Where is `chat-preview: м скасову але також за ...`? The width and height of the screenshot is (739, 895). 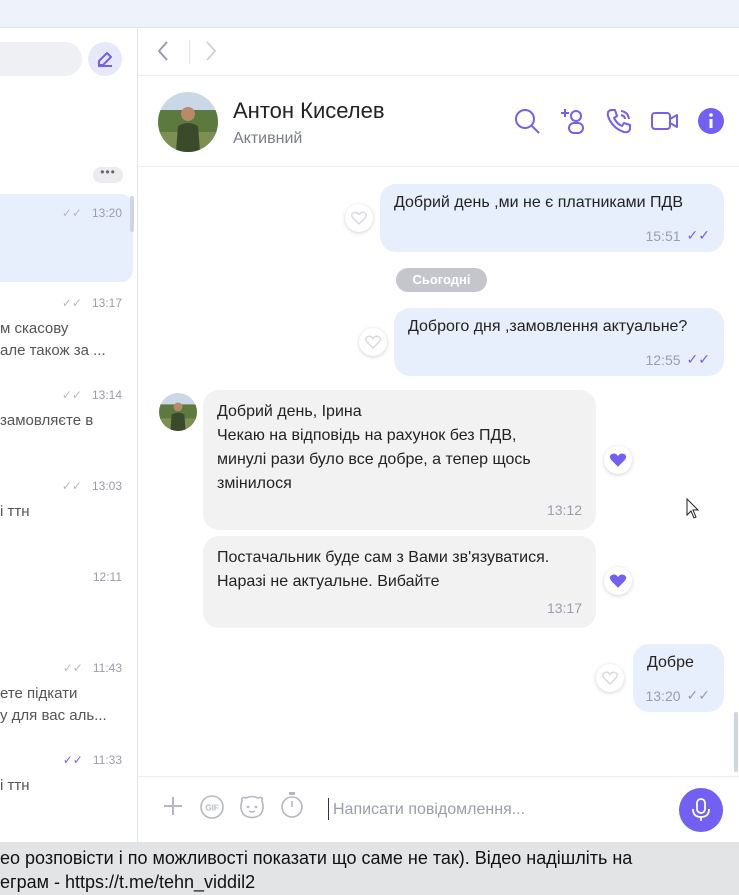
chat-preview: м скасову але також за ... is located at coordinates (53, 339).